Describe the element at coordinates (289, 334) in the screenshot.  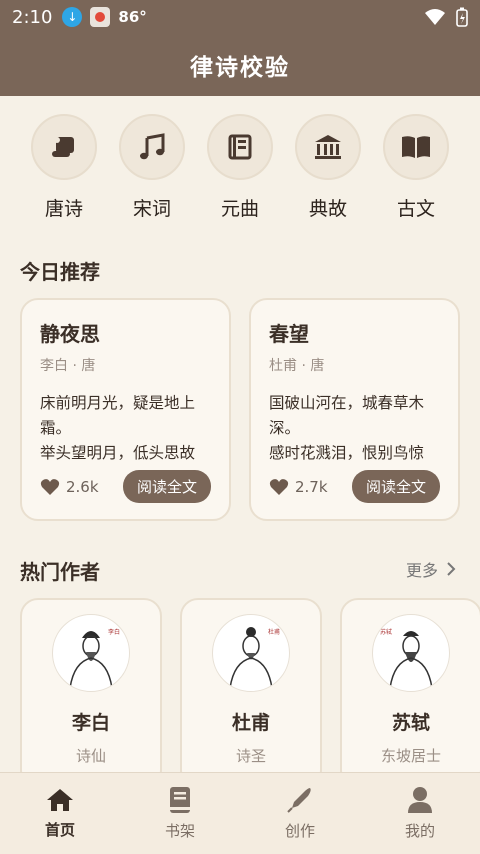
I see `poem-title: 春望` at that location.